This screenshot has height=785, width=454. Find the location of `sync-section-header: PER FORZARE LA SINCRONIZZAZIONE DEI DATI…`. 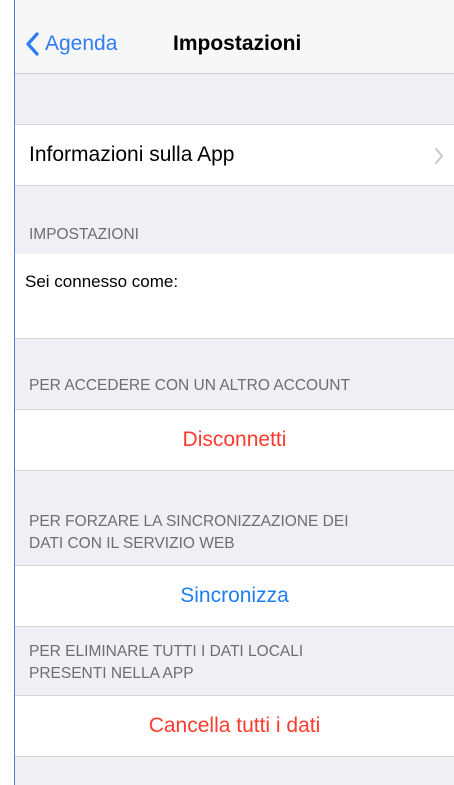

sync-section-header: PER FORZARE LA SINCRONIZZAZIONE DEI DATI… is located at coordinates (234, 518).